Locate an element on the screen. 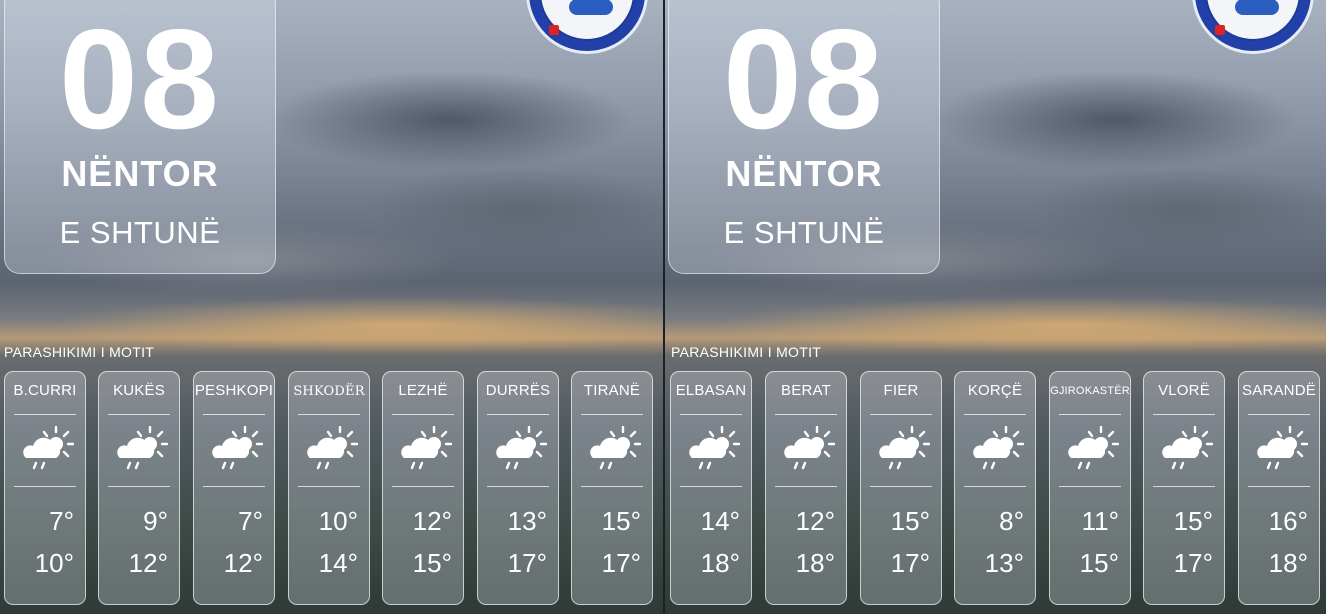  city-card: KUKËS 9° 12° is located at coordinates (139, 488).